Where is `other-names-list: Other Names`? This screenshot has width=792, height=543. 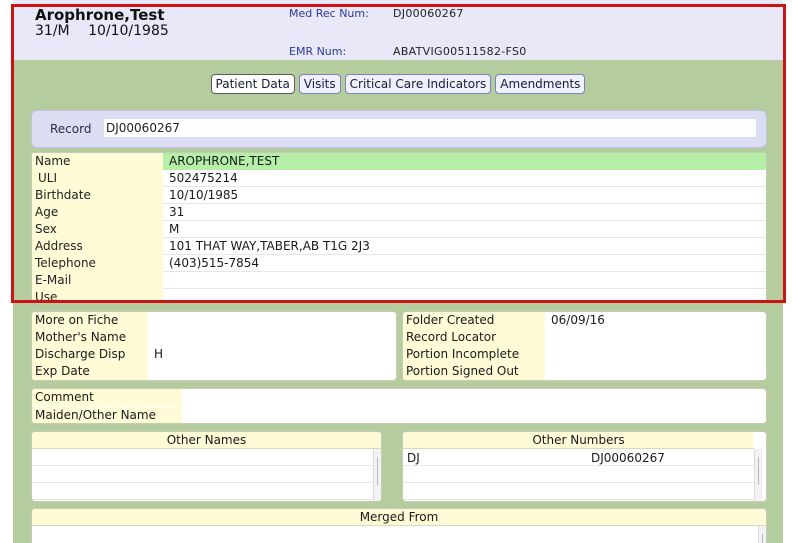 other-names-list: Other Names is located at coordinates (206, 466).